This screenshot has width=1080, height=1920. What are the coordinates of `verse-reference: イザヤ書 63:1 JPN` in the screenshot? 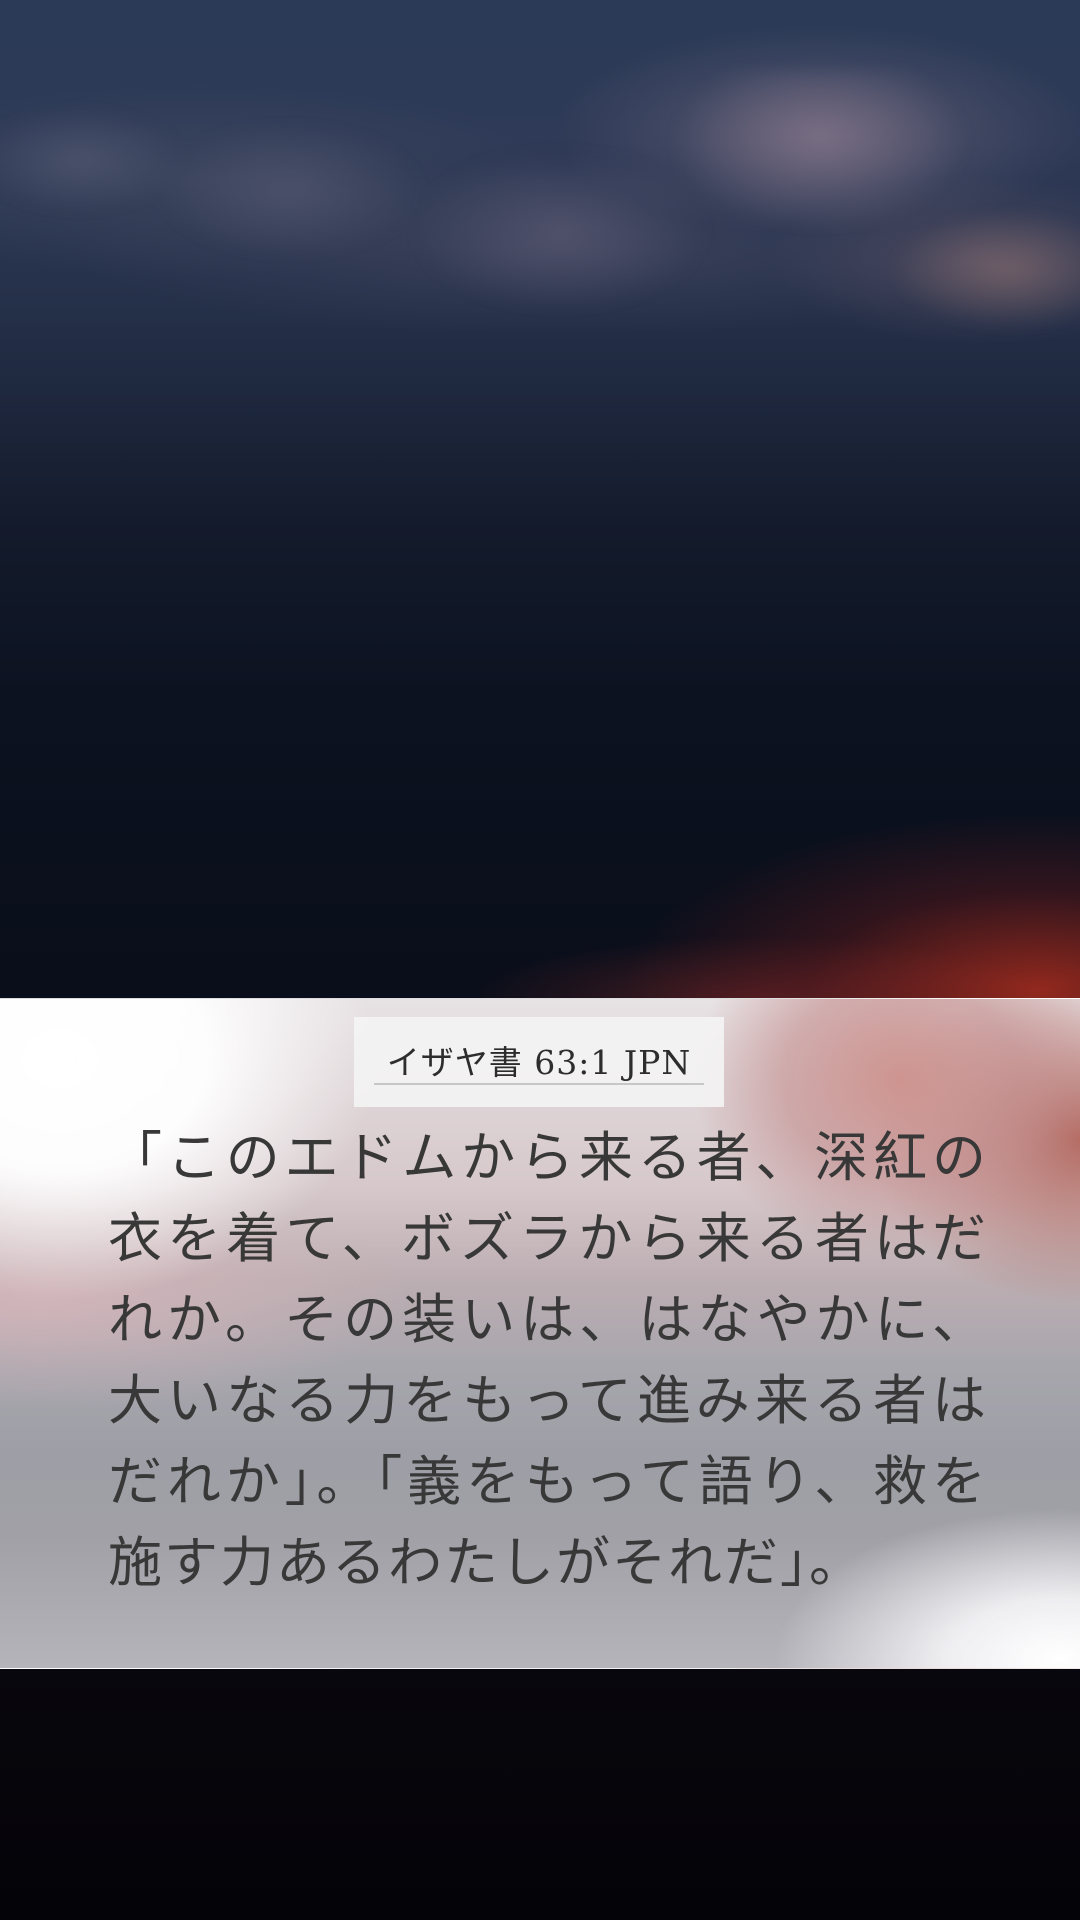 It's located at (539, 1062).